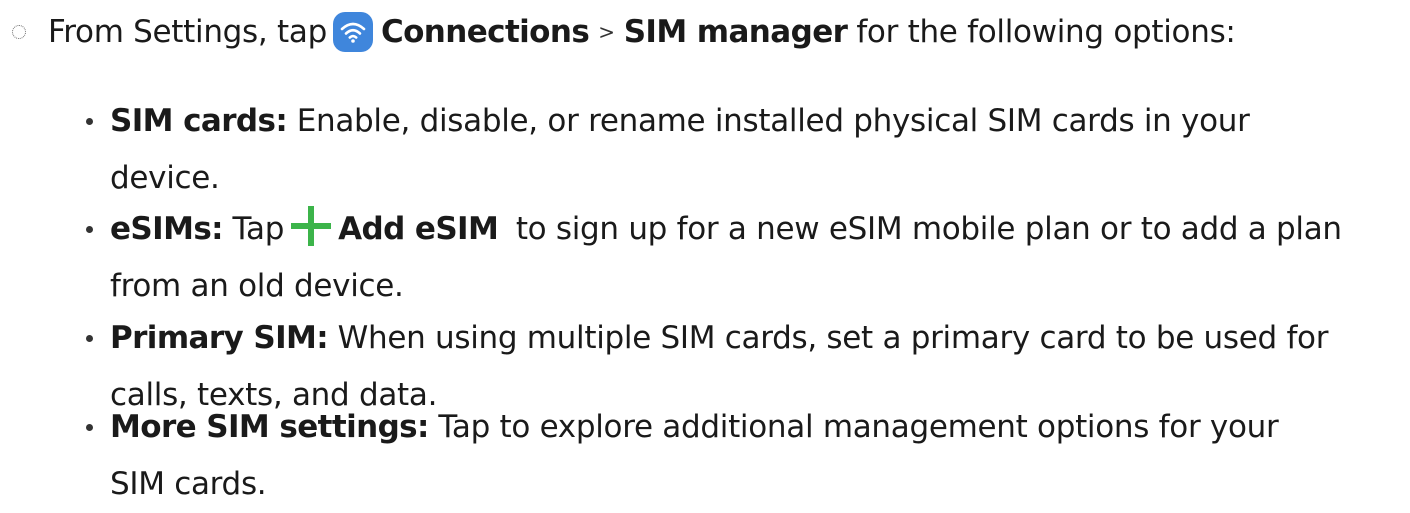  What do you see at coordinates (188, 484) in the screenshot?
I see `option-text-continued: SIM cards.` at bounding box center [188, 484].